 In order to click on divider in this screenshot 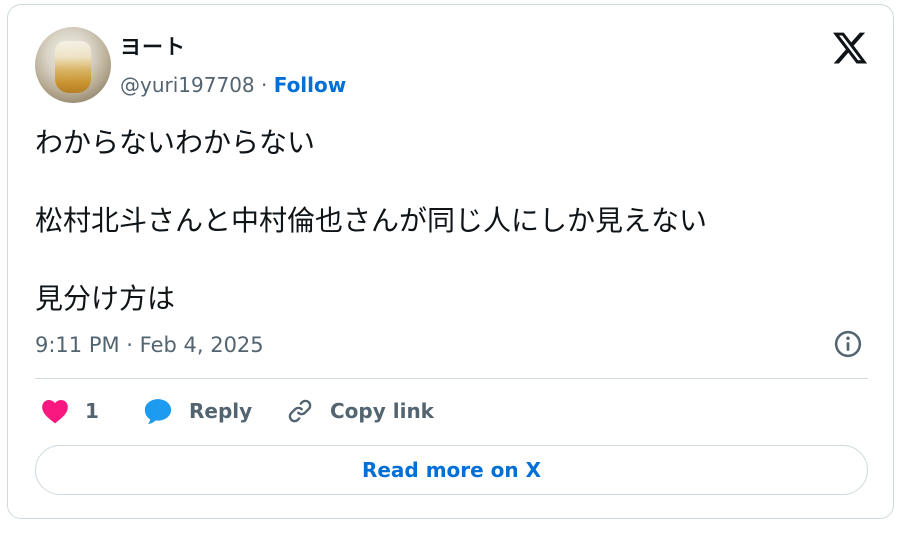, I will do `click(451, 378)`.